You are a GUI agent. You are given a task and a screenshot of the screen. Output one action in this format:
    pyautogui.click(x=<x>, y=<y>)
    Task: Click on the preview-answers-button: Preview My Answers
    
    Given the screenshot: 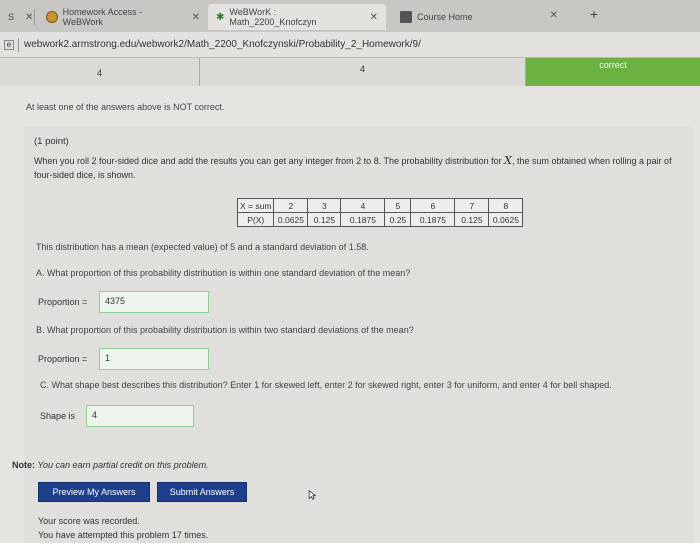 What is the action you would take?
    pyautogui.click(x=94, y=492)
    